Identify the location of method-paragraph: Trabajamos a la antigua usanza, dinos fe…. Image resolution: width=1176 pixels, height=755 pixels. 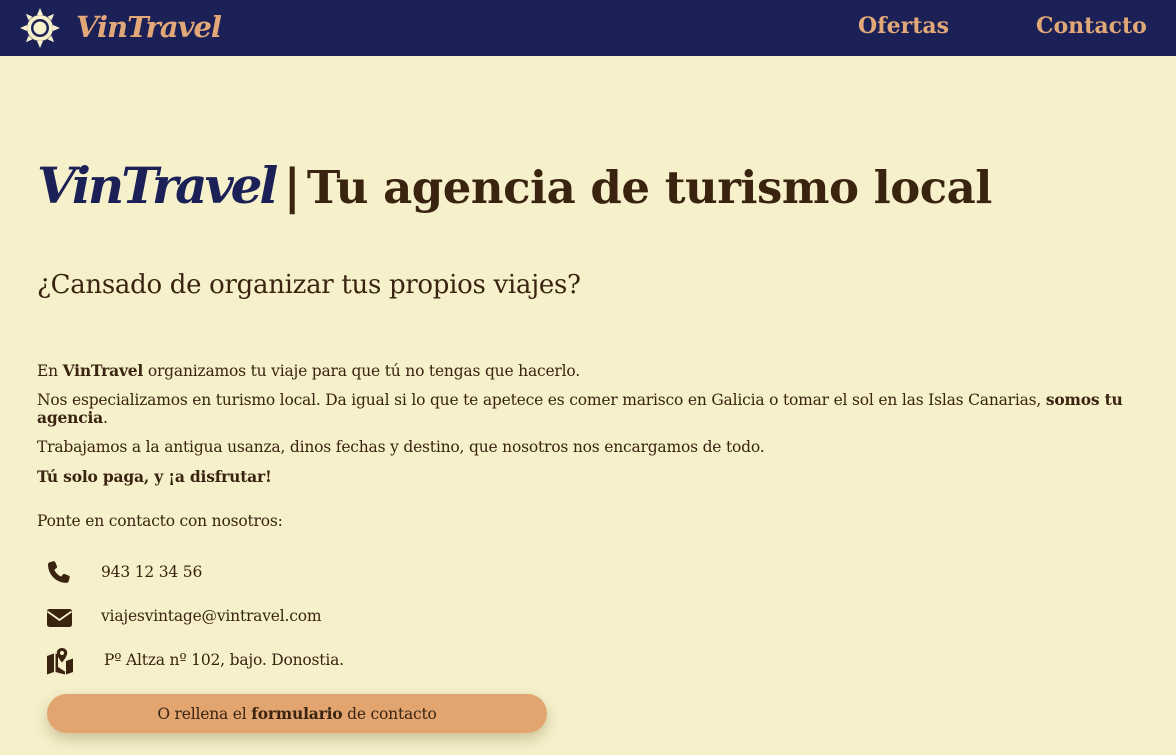
(401, 447).